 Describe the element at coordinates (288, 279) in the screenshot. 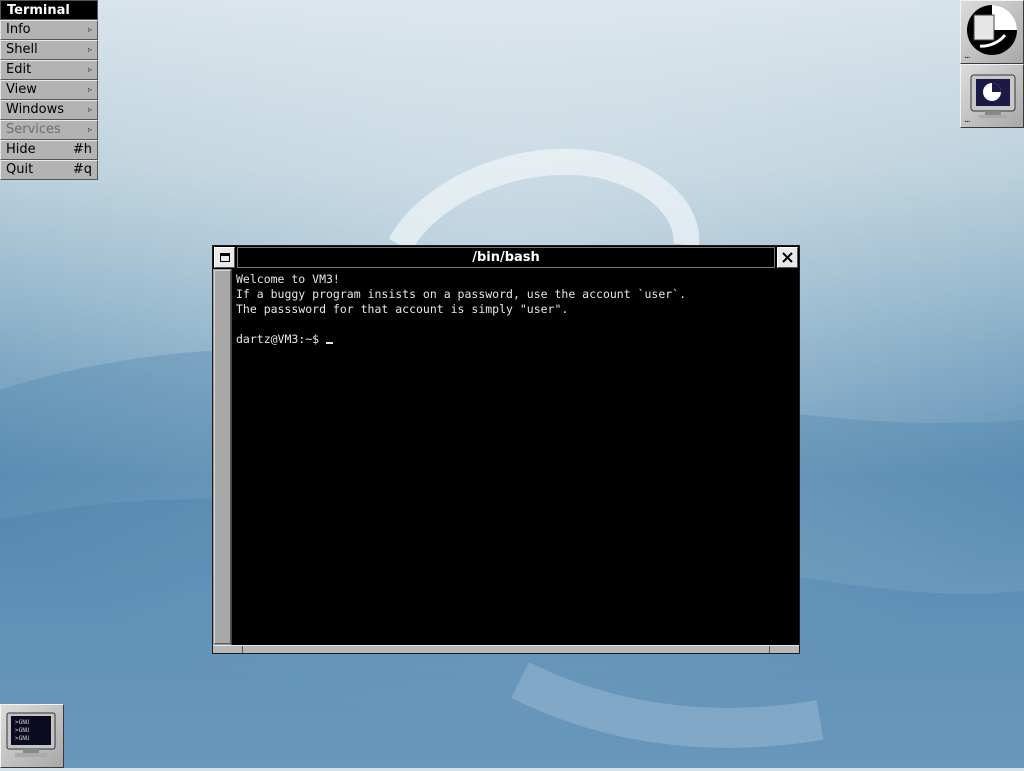

I see `terminal-line: Welcome to VM3!` at that location.